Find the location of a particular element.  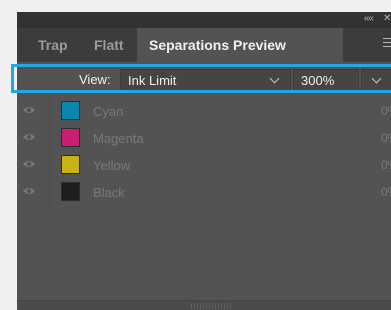

ink-row-magenta: Magenta 0% is located at coordinates (204, 137).